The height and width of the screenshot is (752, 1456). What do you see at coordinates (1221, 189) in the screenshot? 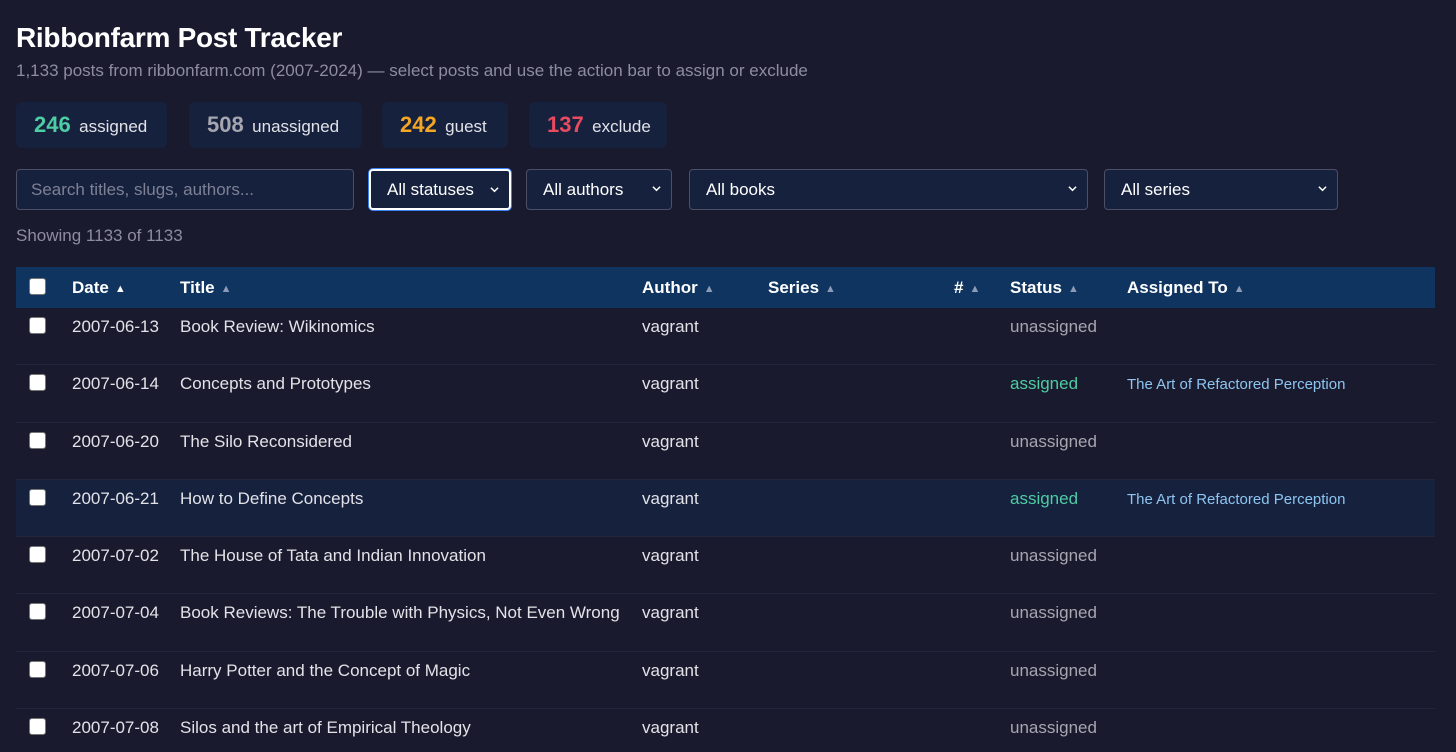
I see `series-filter-select: All series` at bounding box center [1221, 189].